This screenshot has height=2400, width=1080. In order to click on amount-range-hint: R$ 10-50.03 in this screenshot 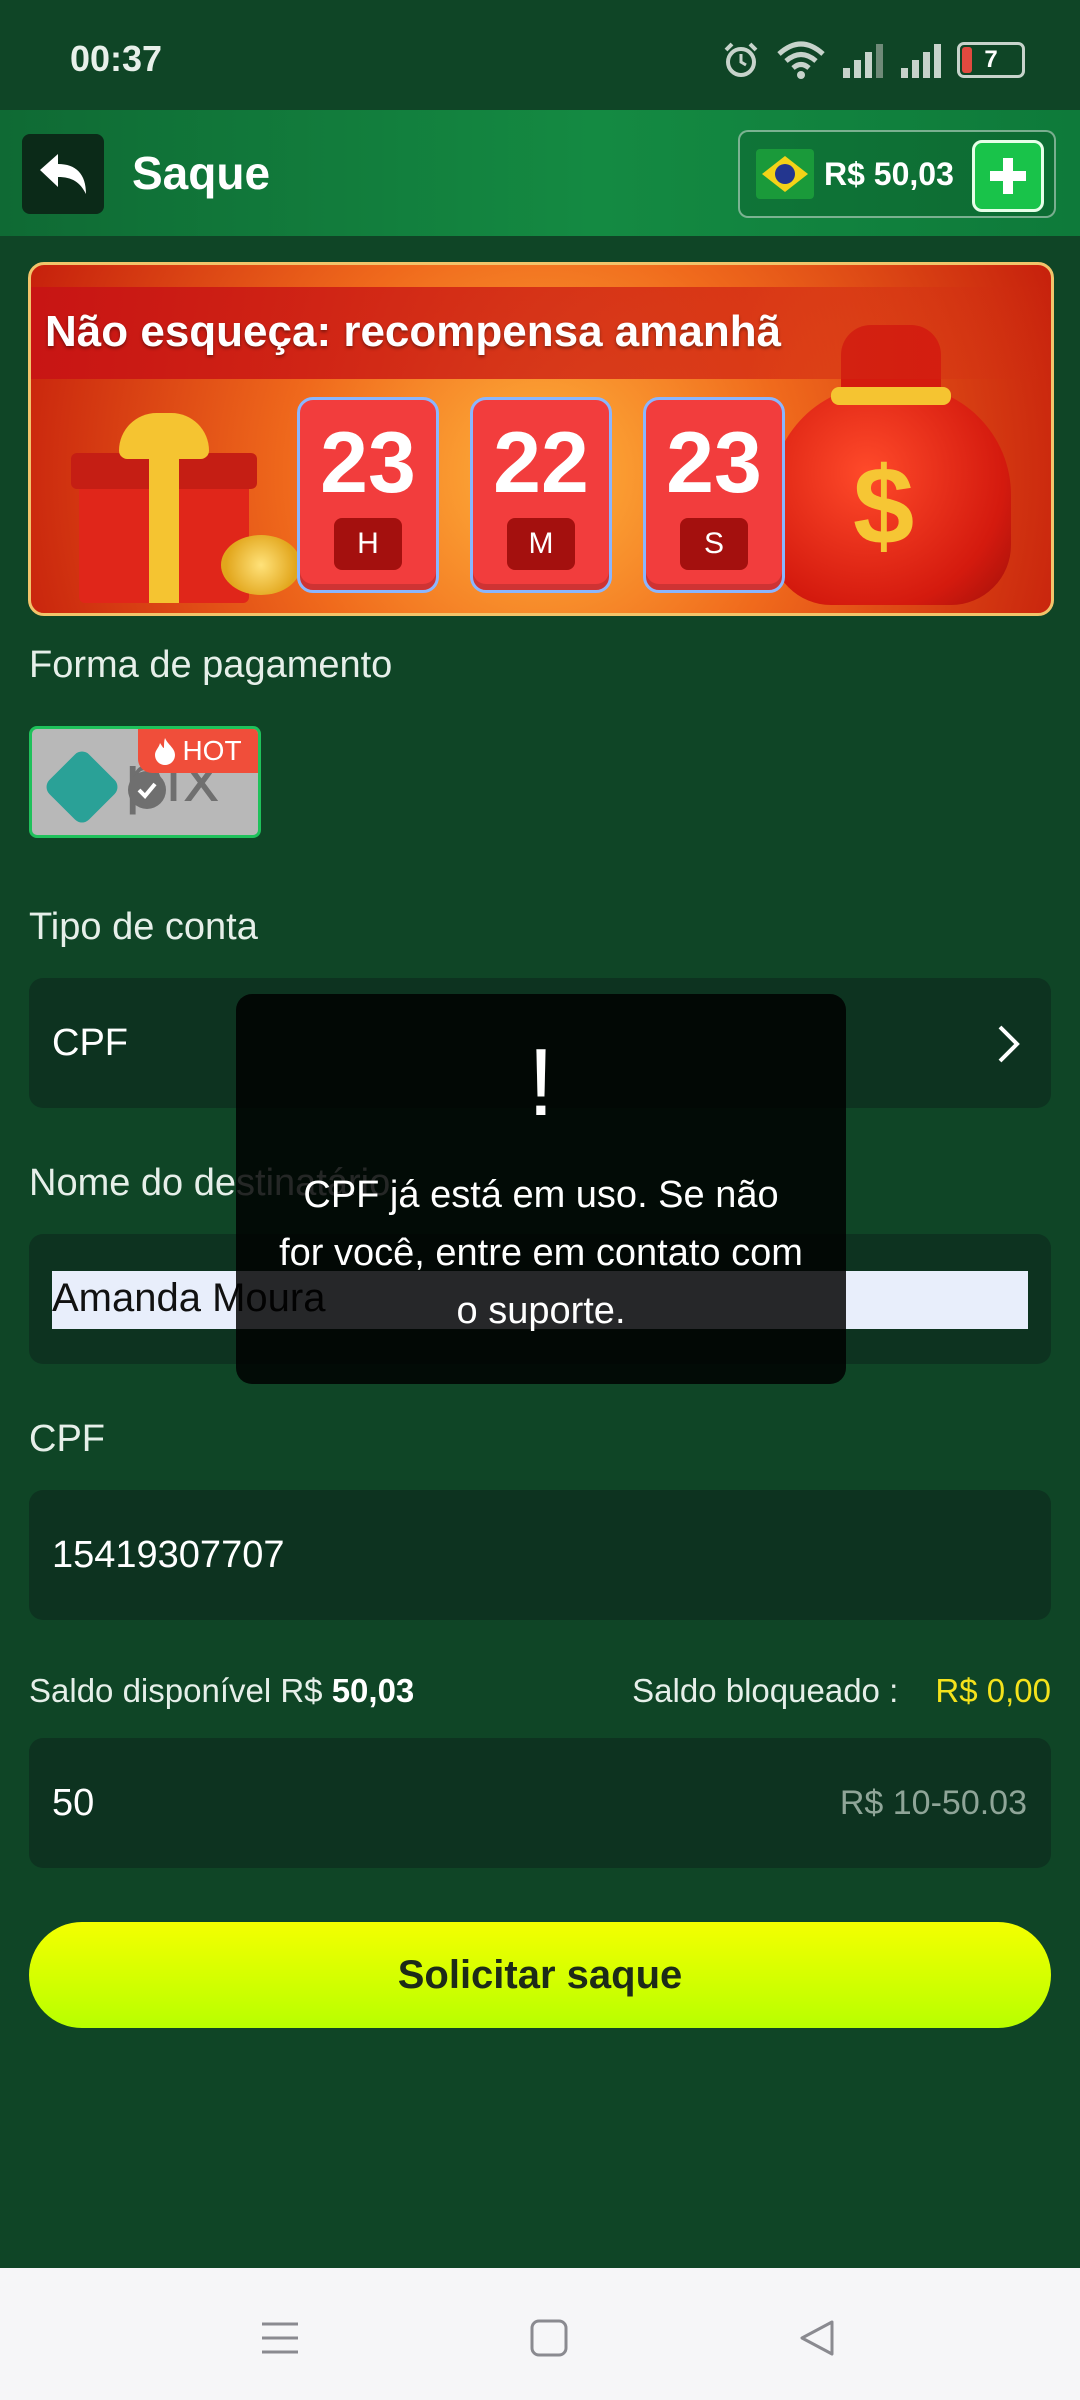, I will do `click(933, 1803)`.